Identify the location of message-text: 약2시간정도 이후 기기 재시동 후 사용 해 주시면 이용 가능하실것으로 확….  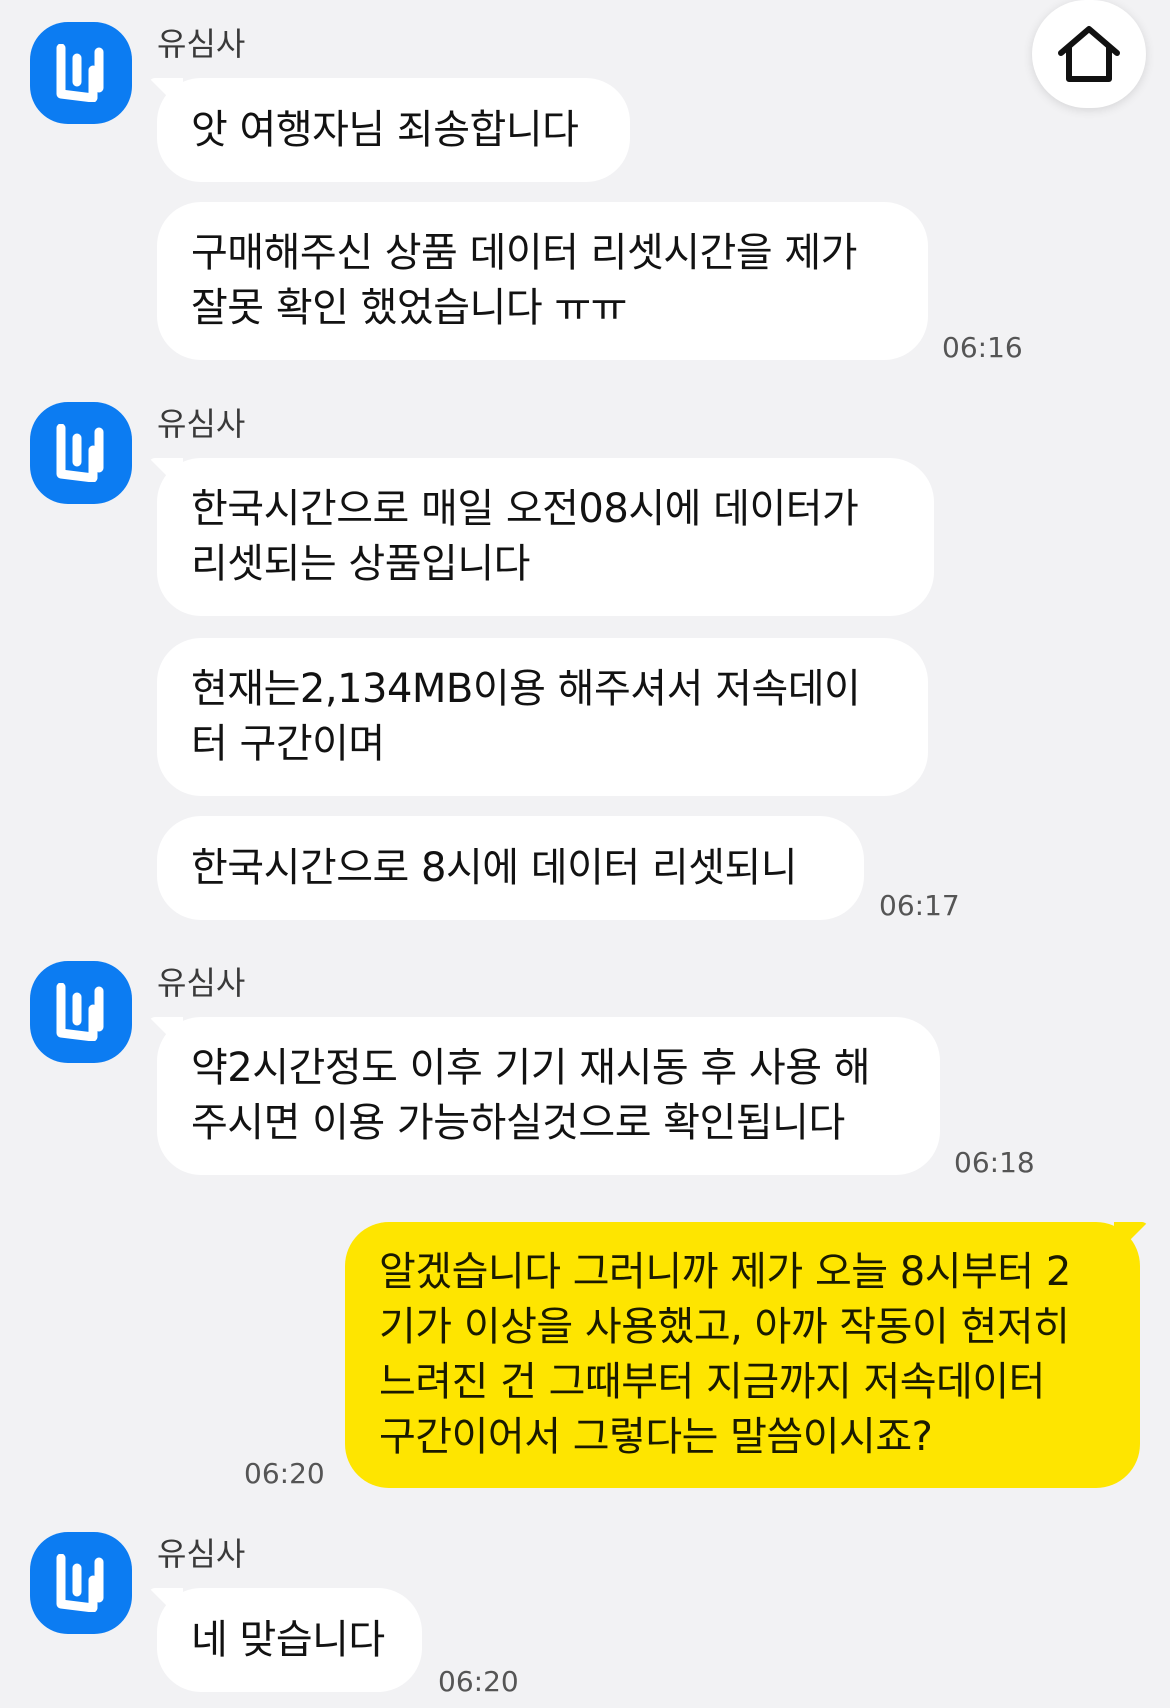
(531, 1095).